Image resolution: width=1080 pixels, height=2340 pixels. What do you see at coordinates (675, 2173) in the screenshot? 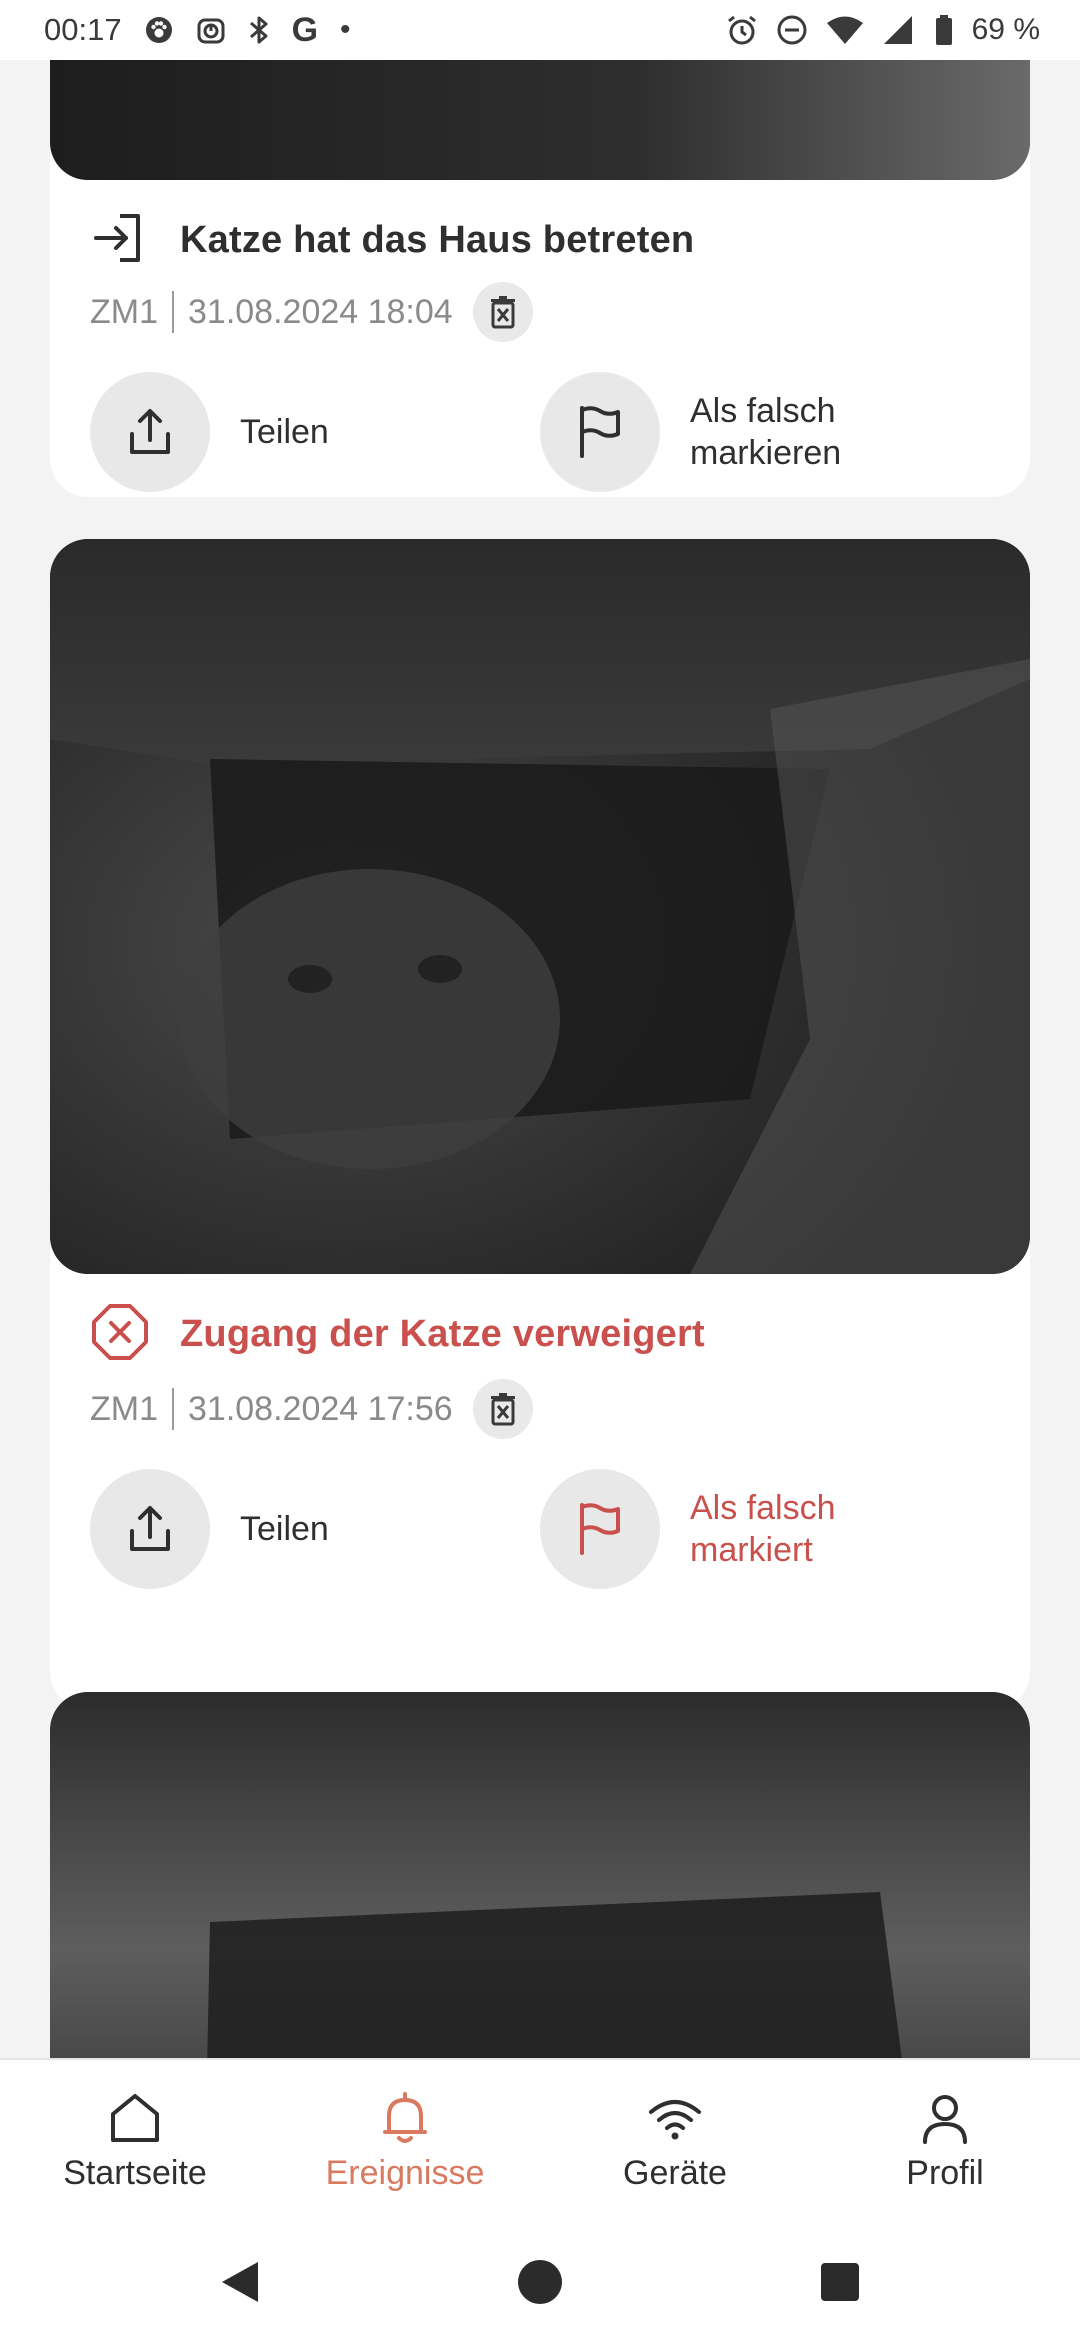
I see `nav-label: Geräte` at bounding box center [675, 2173].